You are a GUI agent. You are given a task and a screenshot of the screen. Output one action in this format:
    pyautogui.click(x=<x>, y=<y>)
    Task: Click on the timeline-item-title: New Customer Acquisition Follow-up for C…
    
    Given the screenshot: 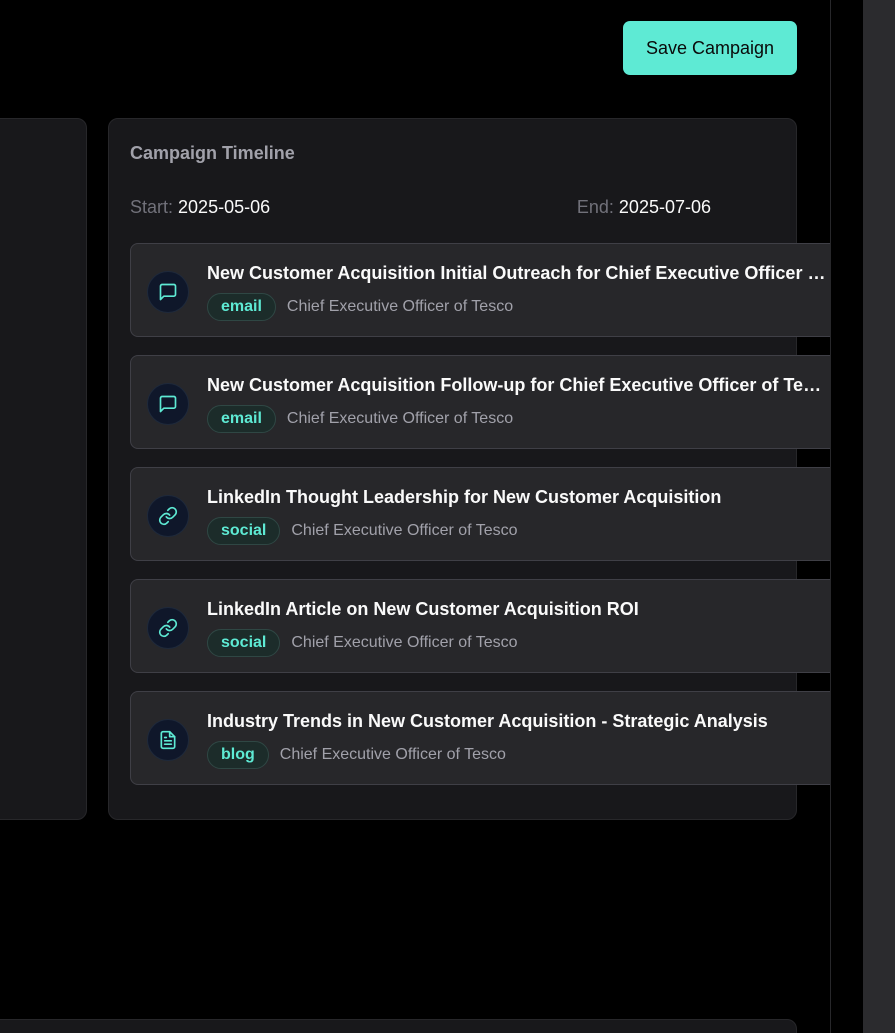 What is the action you would take?
    pyautogui.click(x=519, y=385)
    